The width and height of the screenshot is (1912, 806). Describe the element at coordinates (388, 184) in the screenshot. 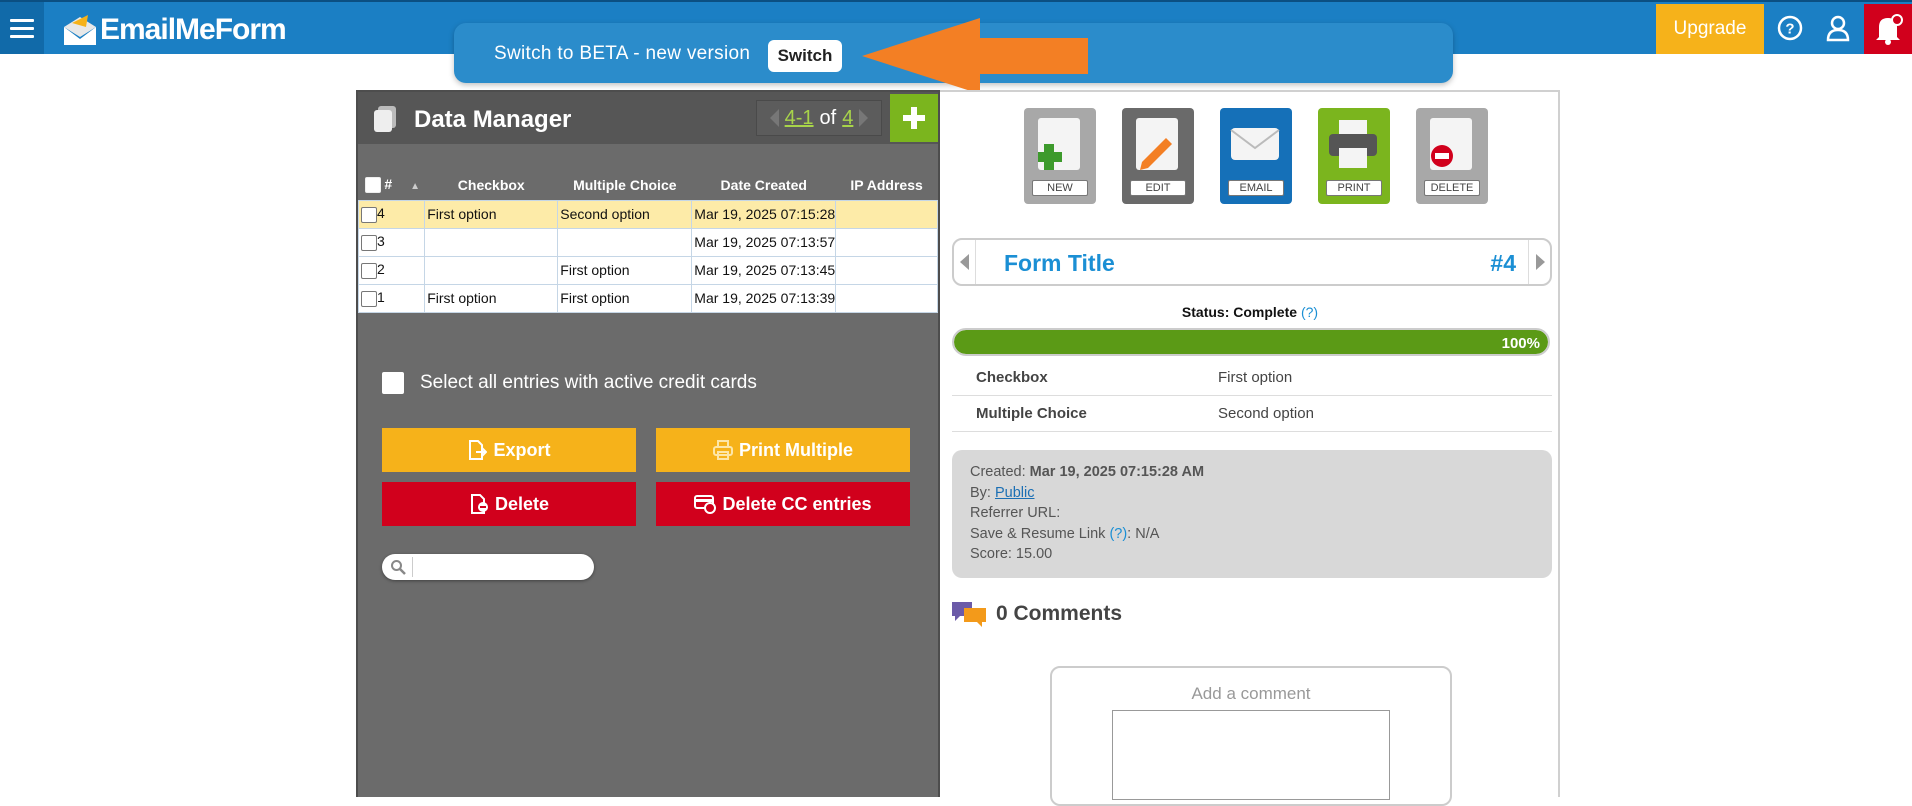

I see `column-header-number: #` at that location.